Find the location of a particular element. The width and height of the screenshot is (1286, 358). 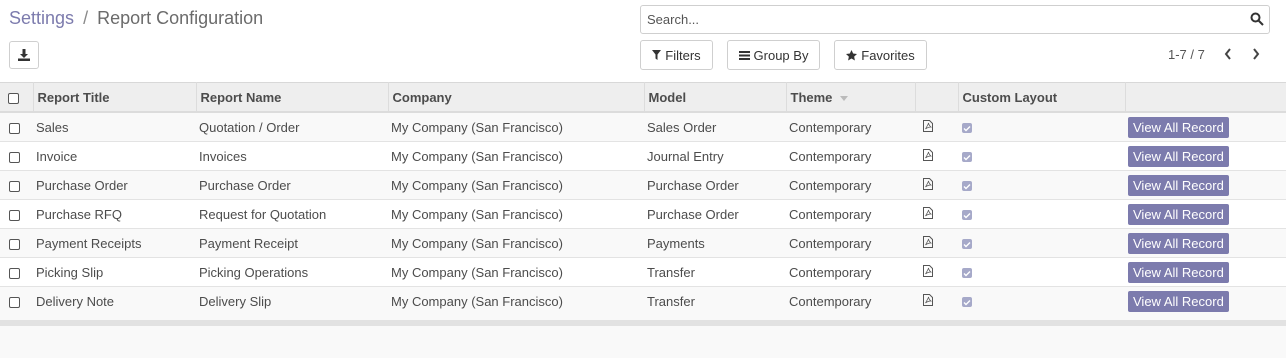

row-select-cell is located at coordinates (16, 126).